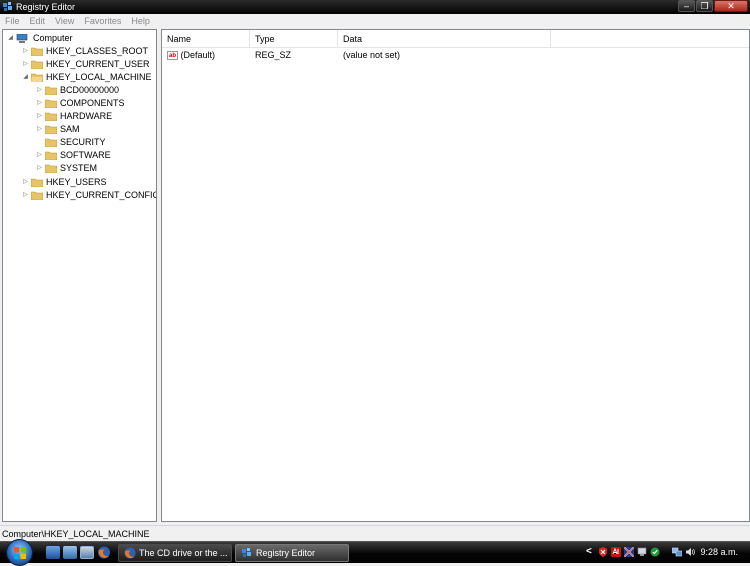 The height and width of the screenshot is (566, 750). What do you see at coordinates (677, 552) in the screenshot?
I see `network-icon` at bounding box center [677, 552].